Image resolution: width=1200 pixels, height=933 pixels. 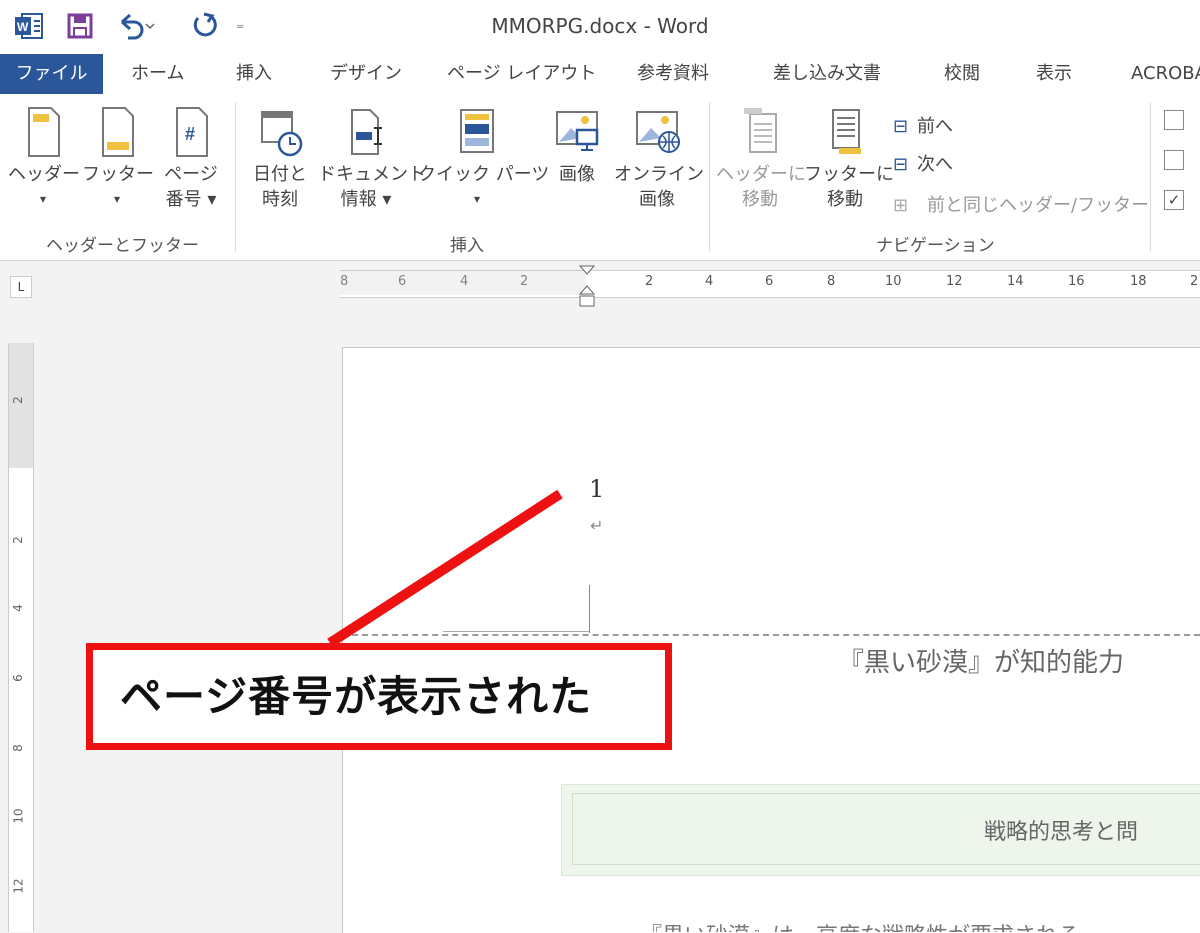 What do you see at coordinates (445, 568) in the screenshot?
I see `callout-pointer` at bounding box center [445, 568].